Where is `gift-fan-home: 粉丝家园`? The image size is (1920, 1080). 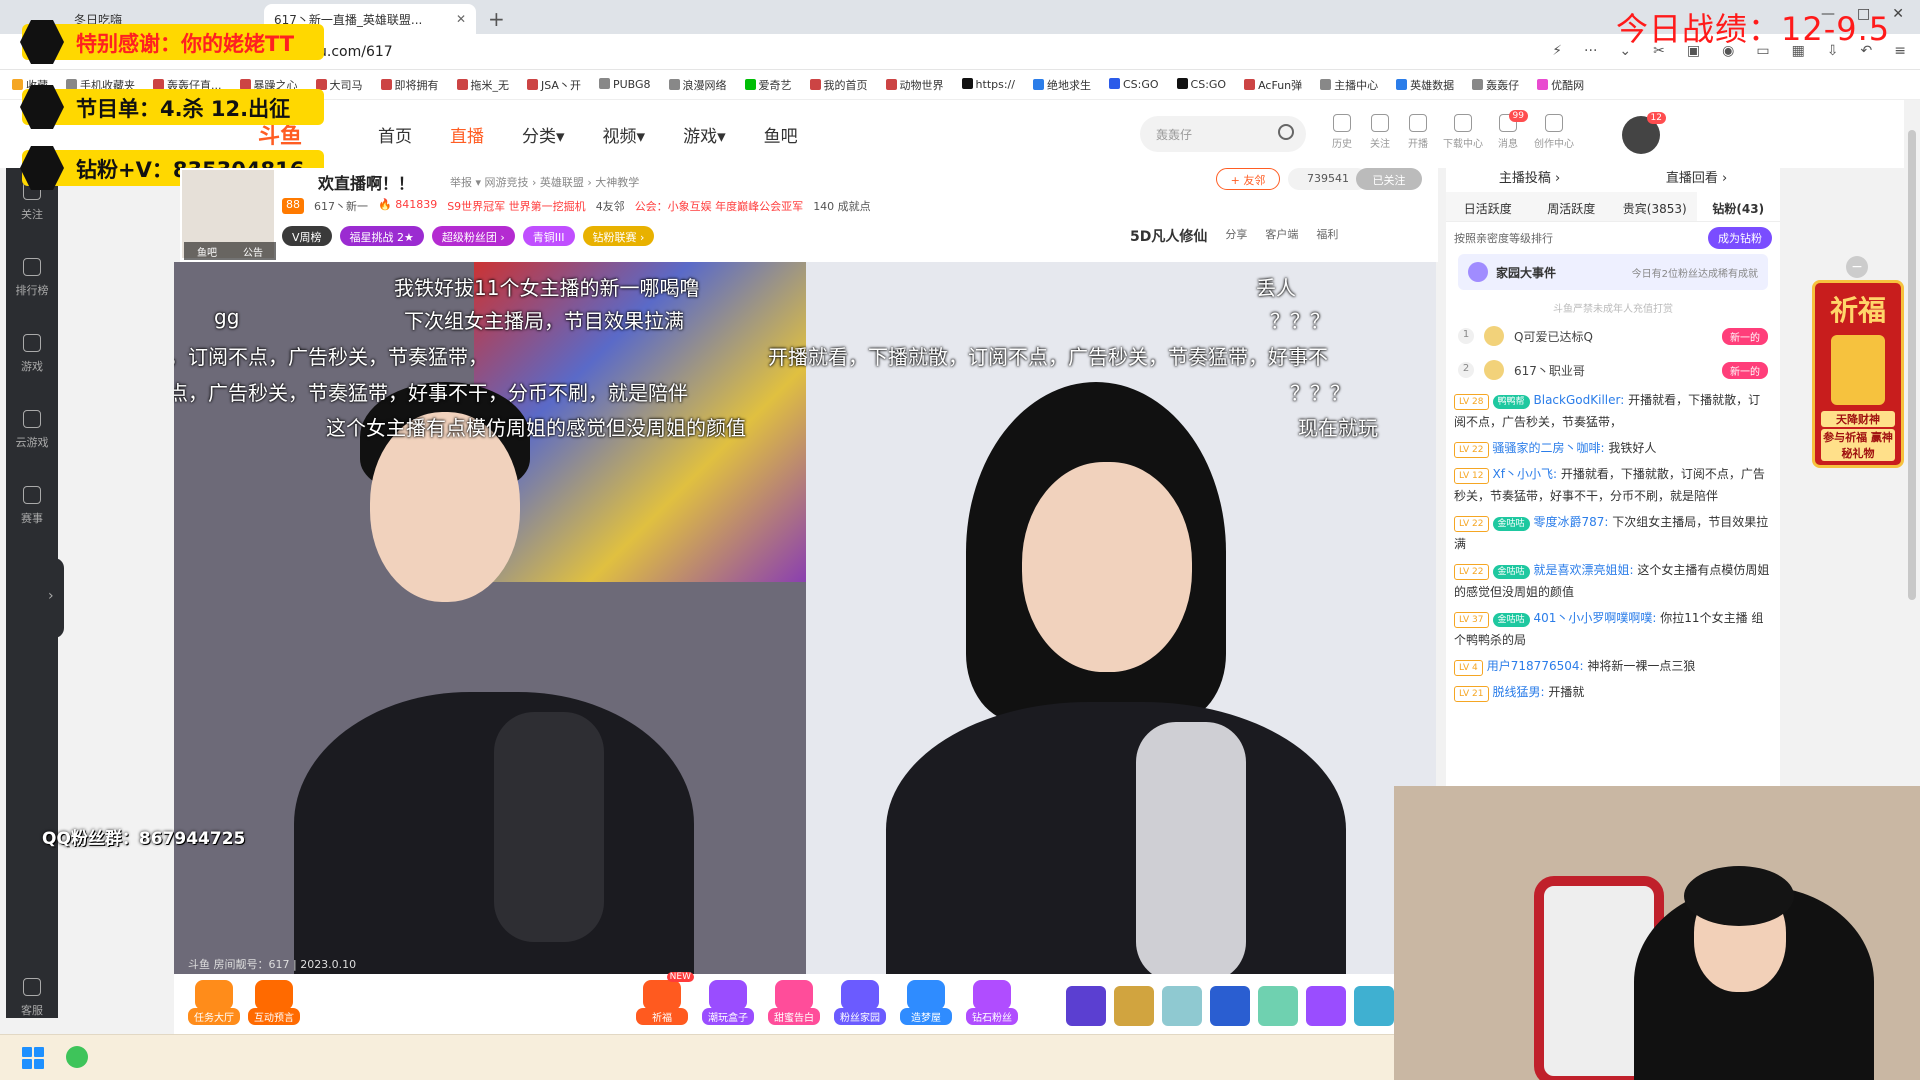
gift-fan-home: 粉丝家园 is located at coordinates (860, 1002).